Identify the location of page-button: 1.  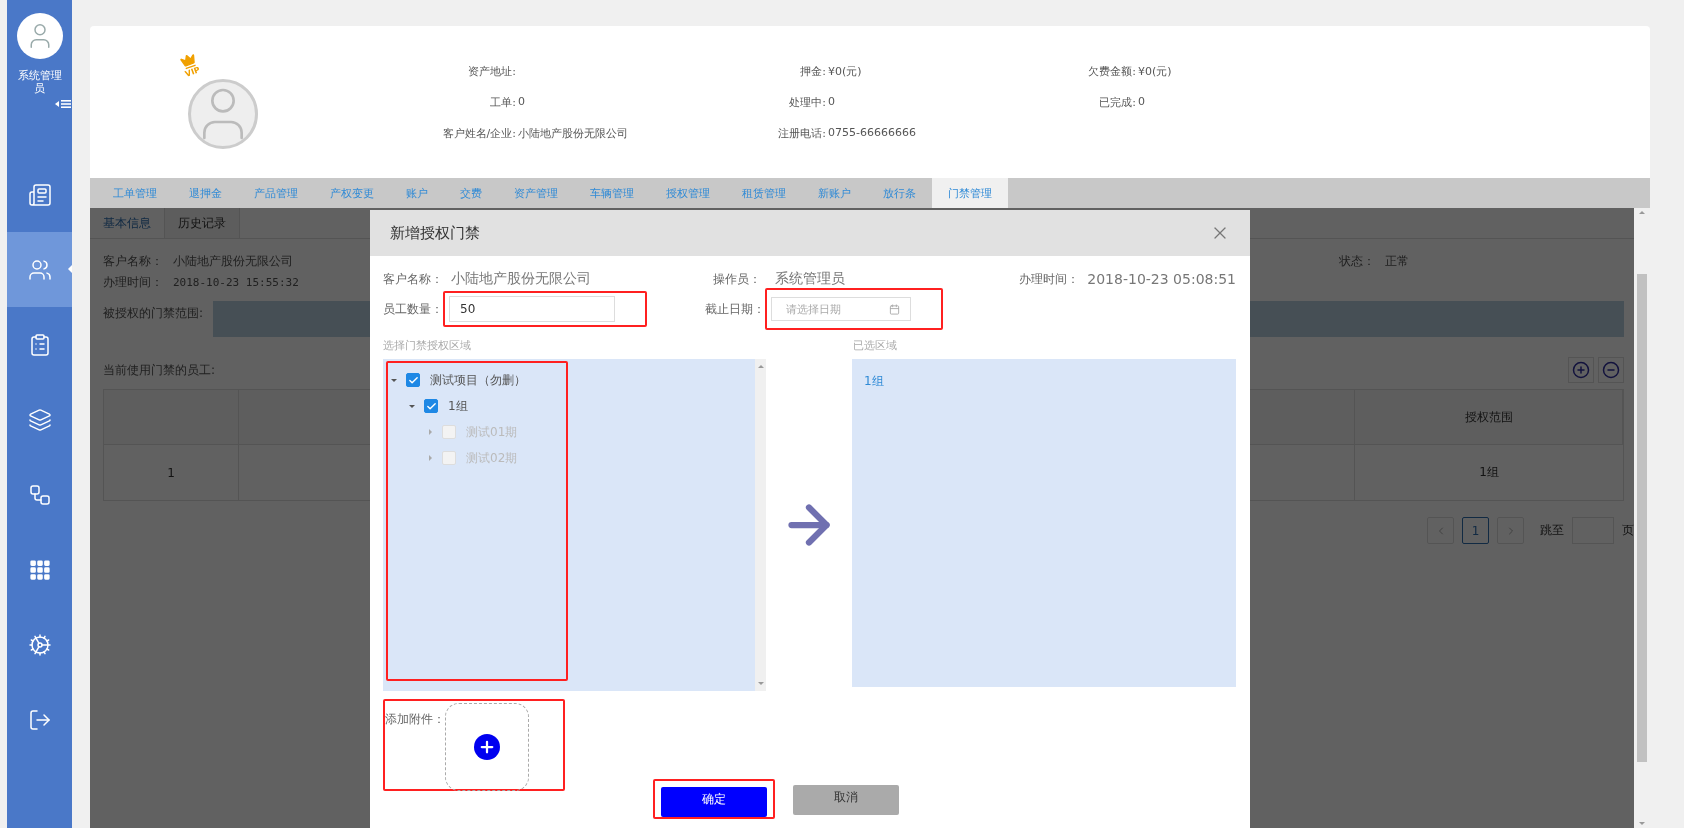
(1475, 530).